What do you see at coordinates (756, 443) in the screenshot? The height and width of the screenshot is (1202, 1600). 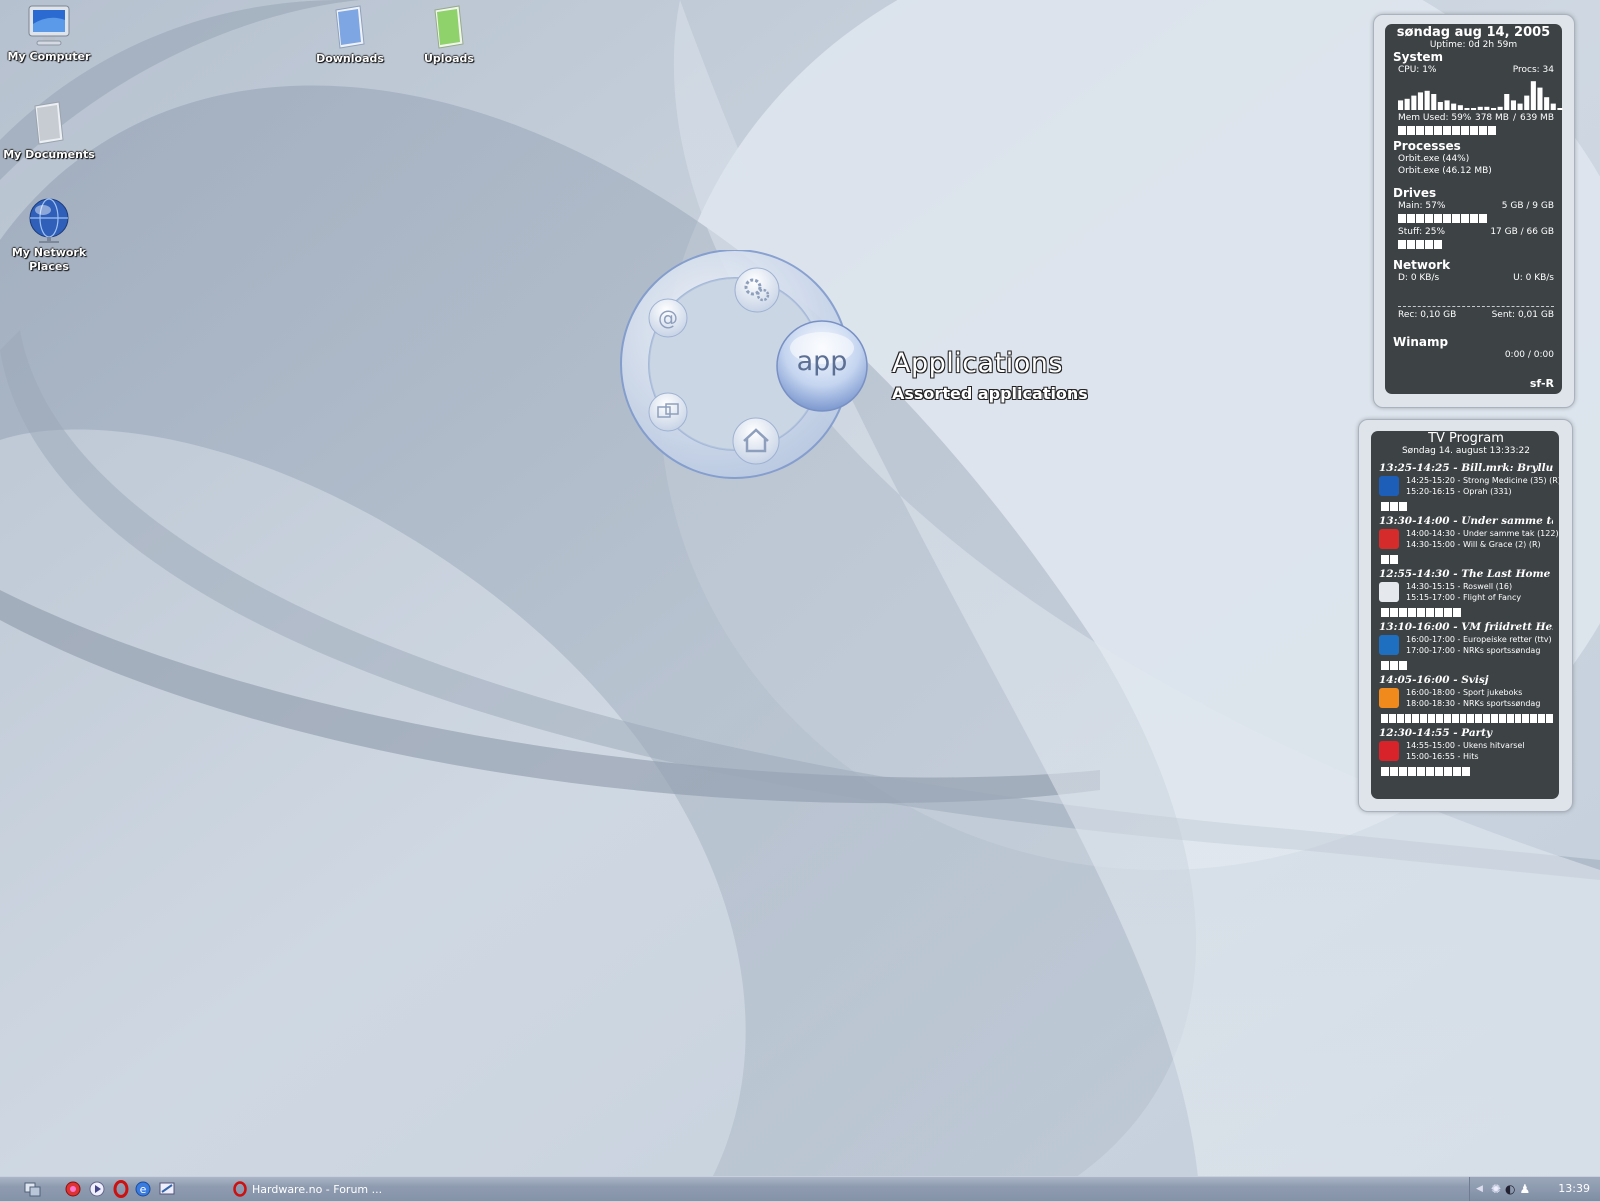 I see `orbit-item-home` at bounding box center [756, 443].